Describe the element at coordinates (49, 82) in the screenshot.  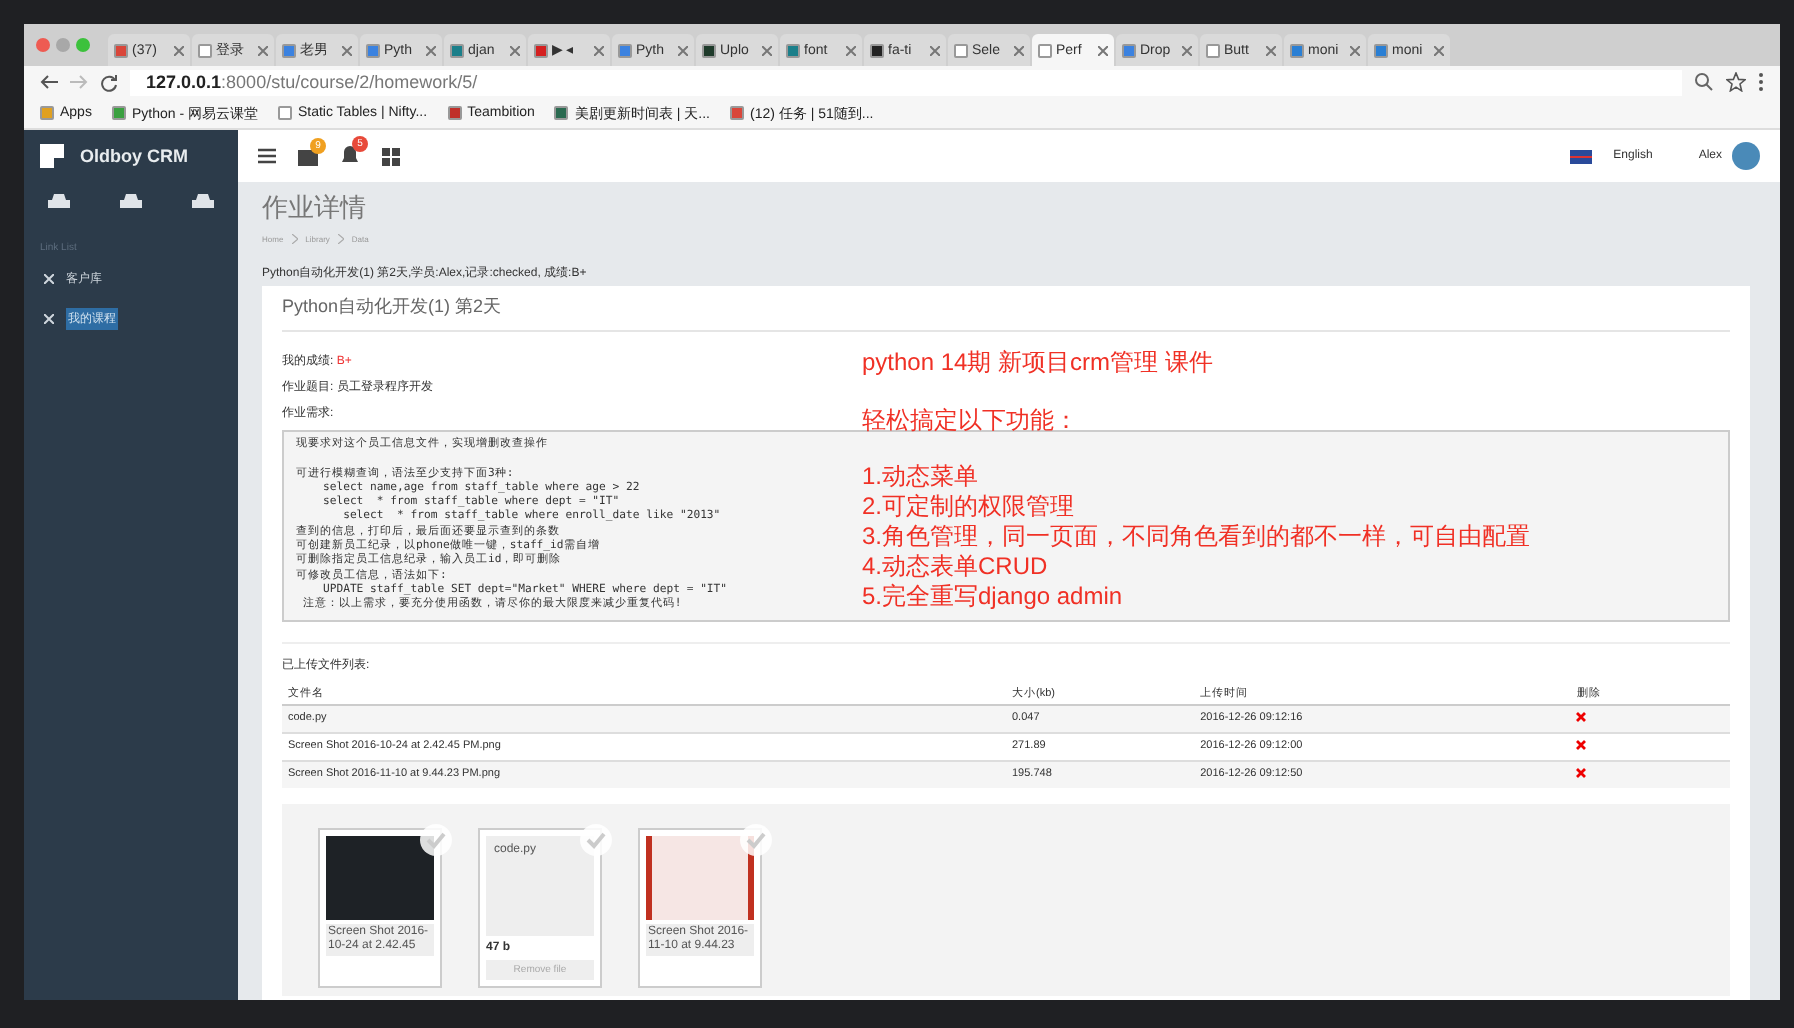
I see `back-icon` at that location.